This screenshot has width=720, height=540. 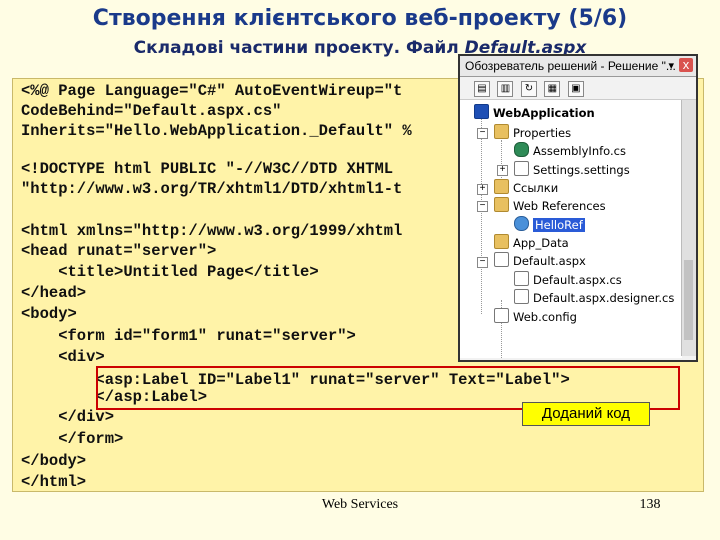 What do you see at coordinates (594, 297) in the screenshot?
I see `tree-node-default-designer: Default.aspx.designer.cs` at bounding box center [594, 297].